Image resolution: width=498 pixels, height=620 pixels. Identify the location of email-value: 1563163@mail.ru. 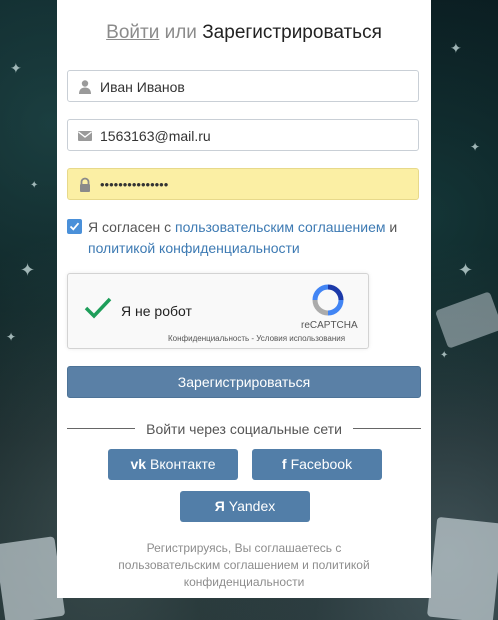
(155, 136).